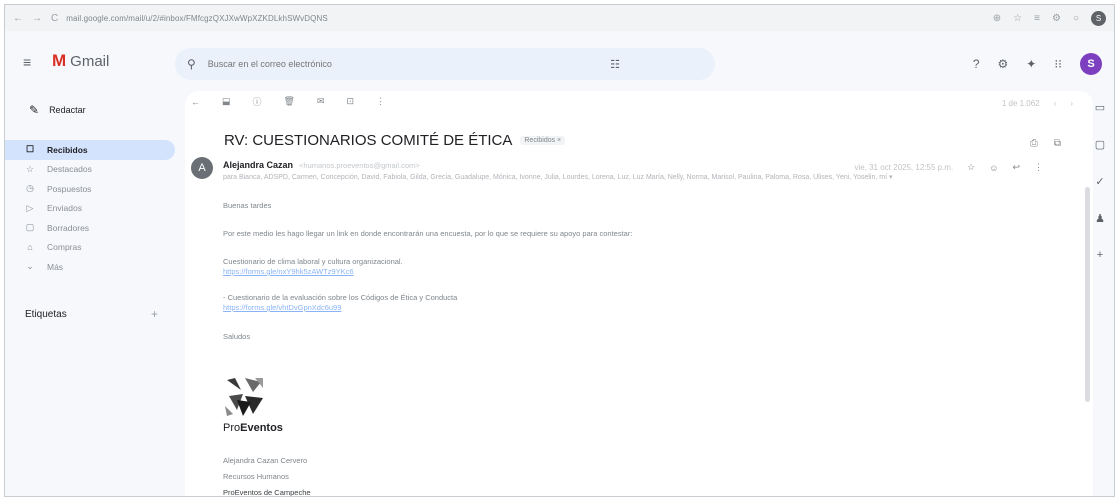 Image resolution: width=1119 pixels, height=501 pixels. I want to click on clock-icon: ◷, so click(30, 188).